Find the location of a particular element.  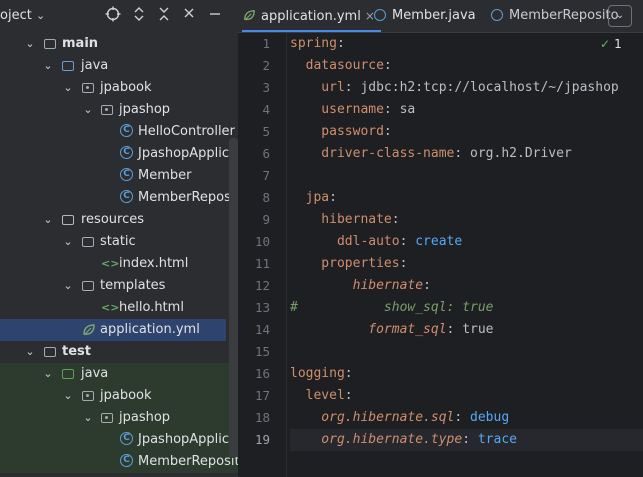

close-icon is located at coordinates (189, 15).